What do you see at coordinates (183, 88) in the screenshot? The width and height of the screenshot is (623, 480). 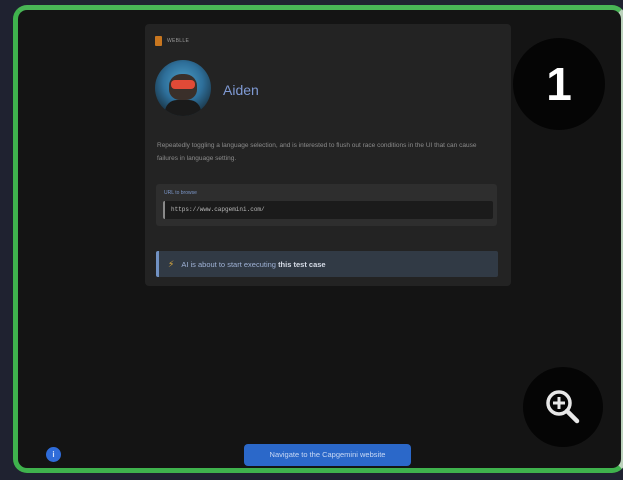 I see `avatar` at bounding box center [183, 88].